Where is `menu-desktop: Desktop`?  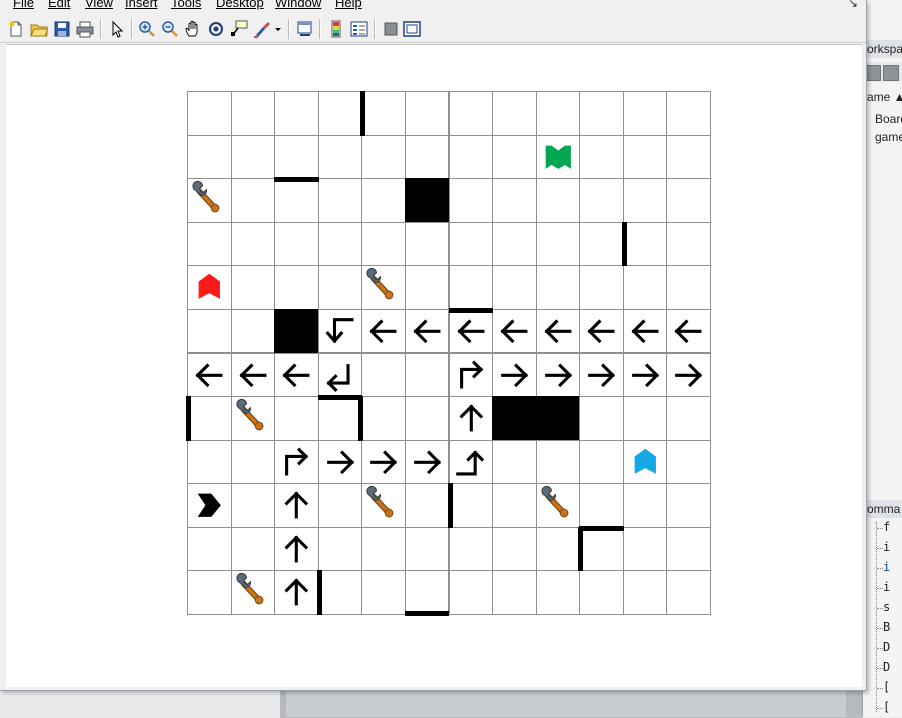 menu-desktop: Desktop is located at coordinates (240, 5).